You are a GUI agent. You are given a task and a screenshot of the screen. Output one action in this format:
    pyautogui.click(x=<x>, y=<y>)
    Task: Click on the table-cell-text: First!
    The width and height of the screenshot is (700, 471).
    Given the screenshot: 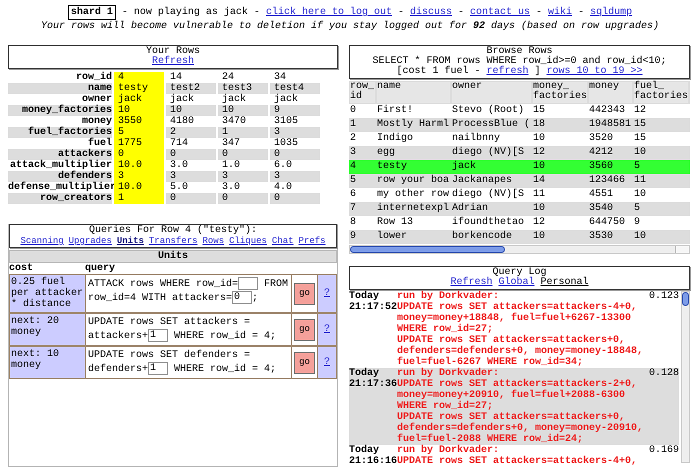 What is the action you would take?
    pyautogui.click(x=395, y=111)
    